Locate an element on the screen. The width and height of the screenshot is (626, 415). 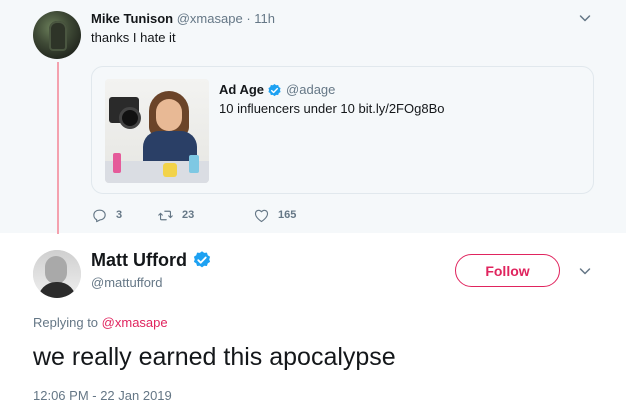
tweet-text: we really earned this apocalypse is located at coordinates (214, 357).